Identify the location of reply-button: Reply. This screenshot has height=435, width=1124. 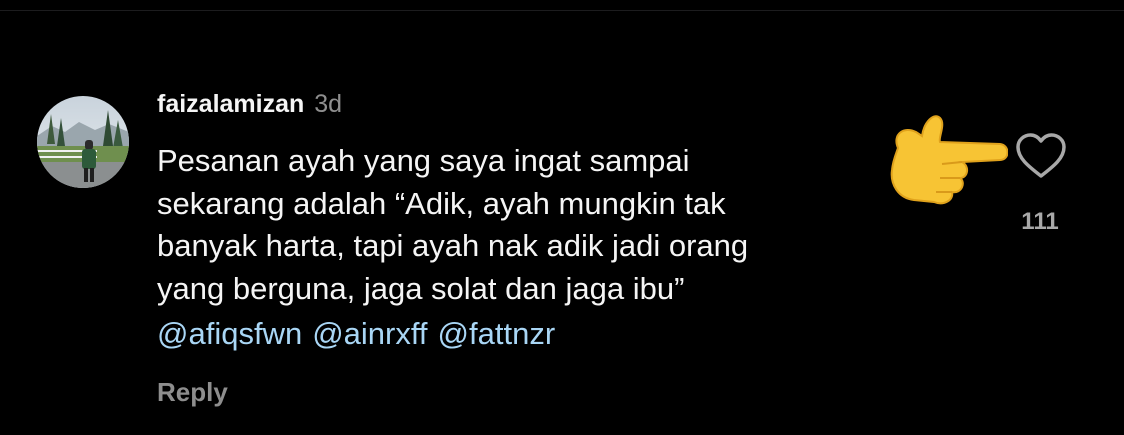
(192, 392).